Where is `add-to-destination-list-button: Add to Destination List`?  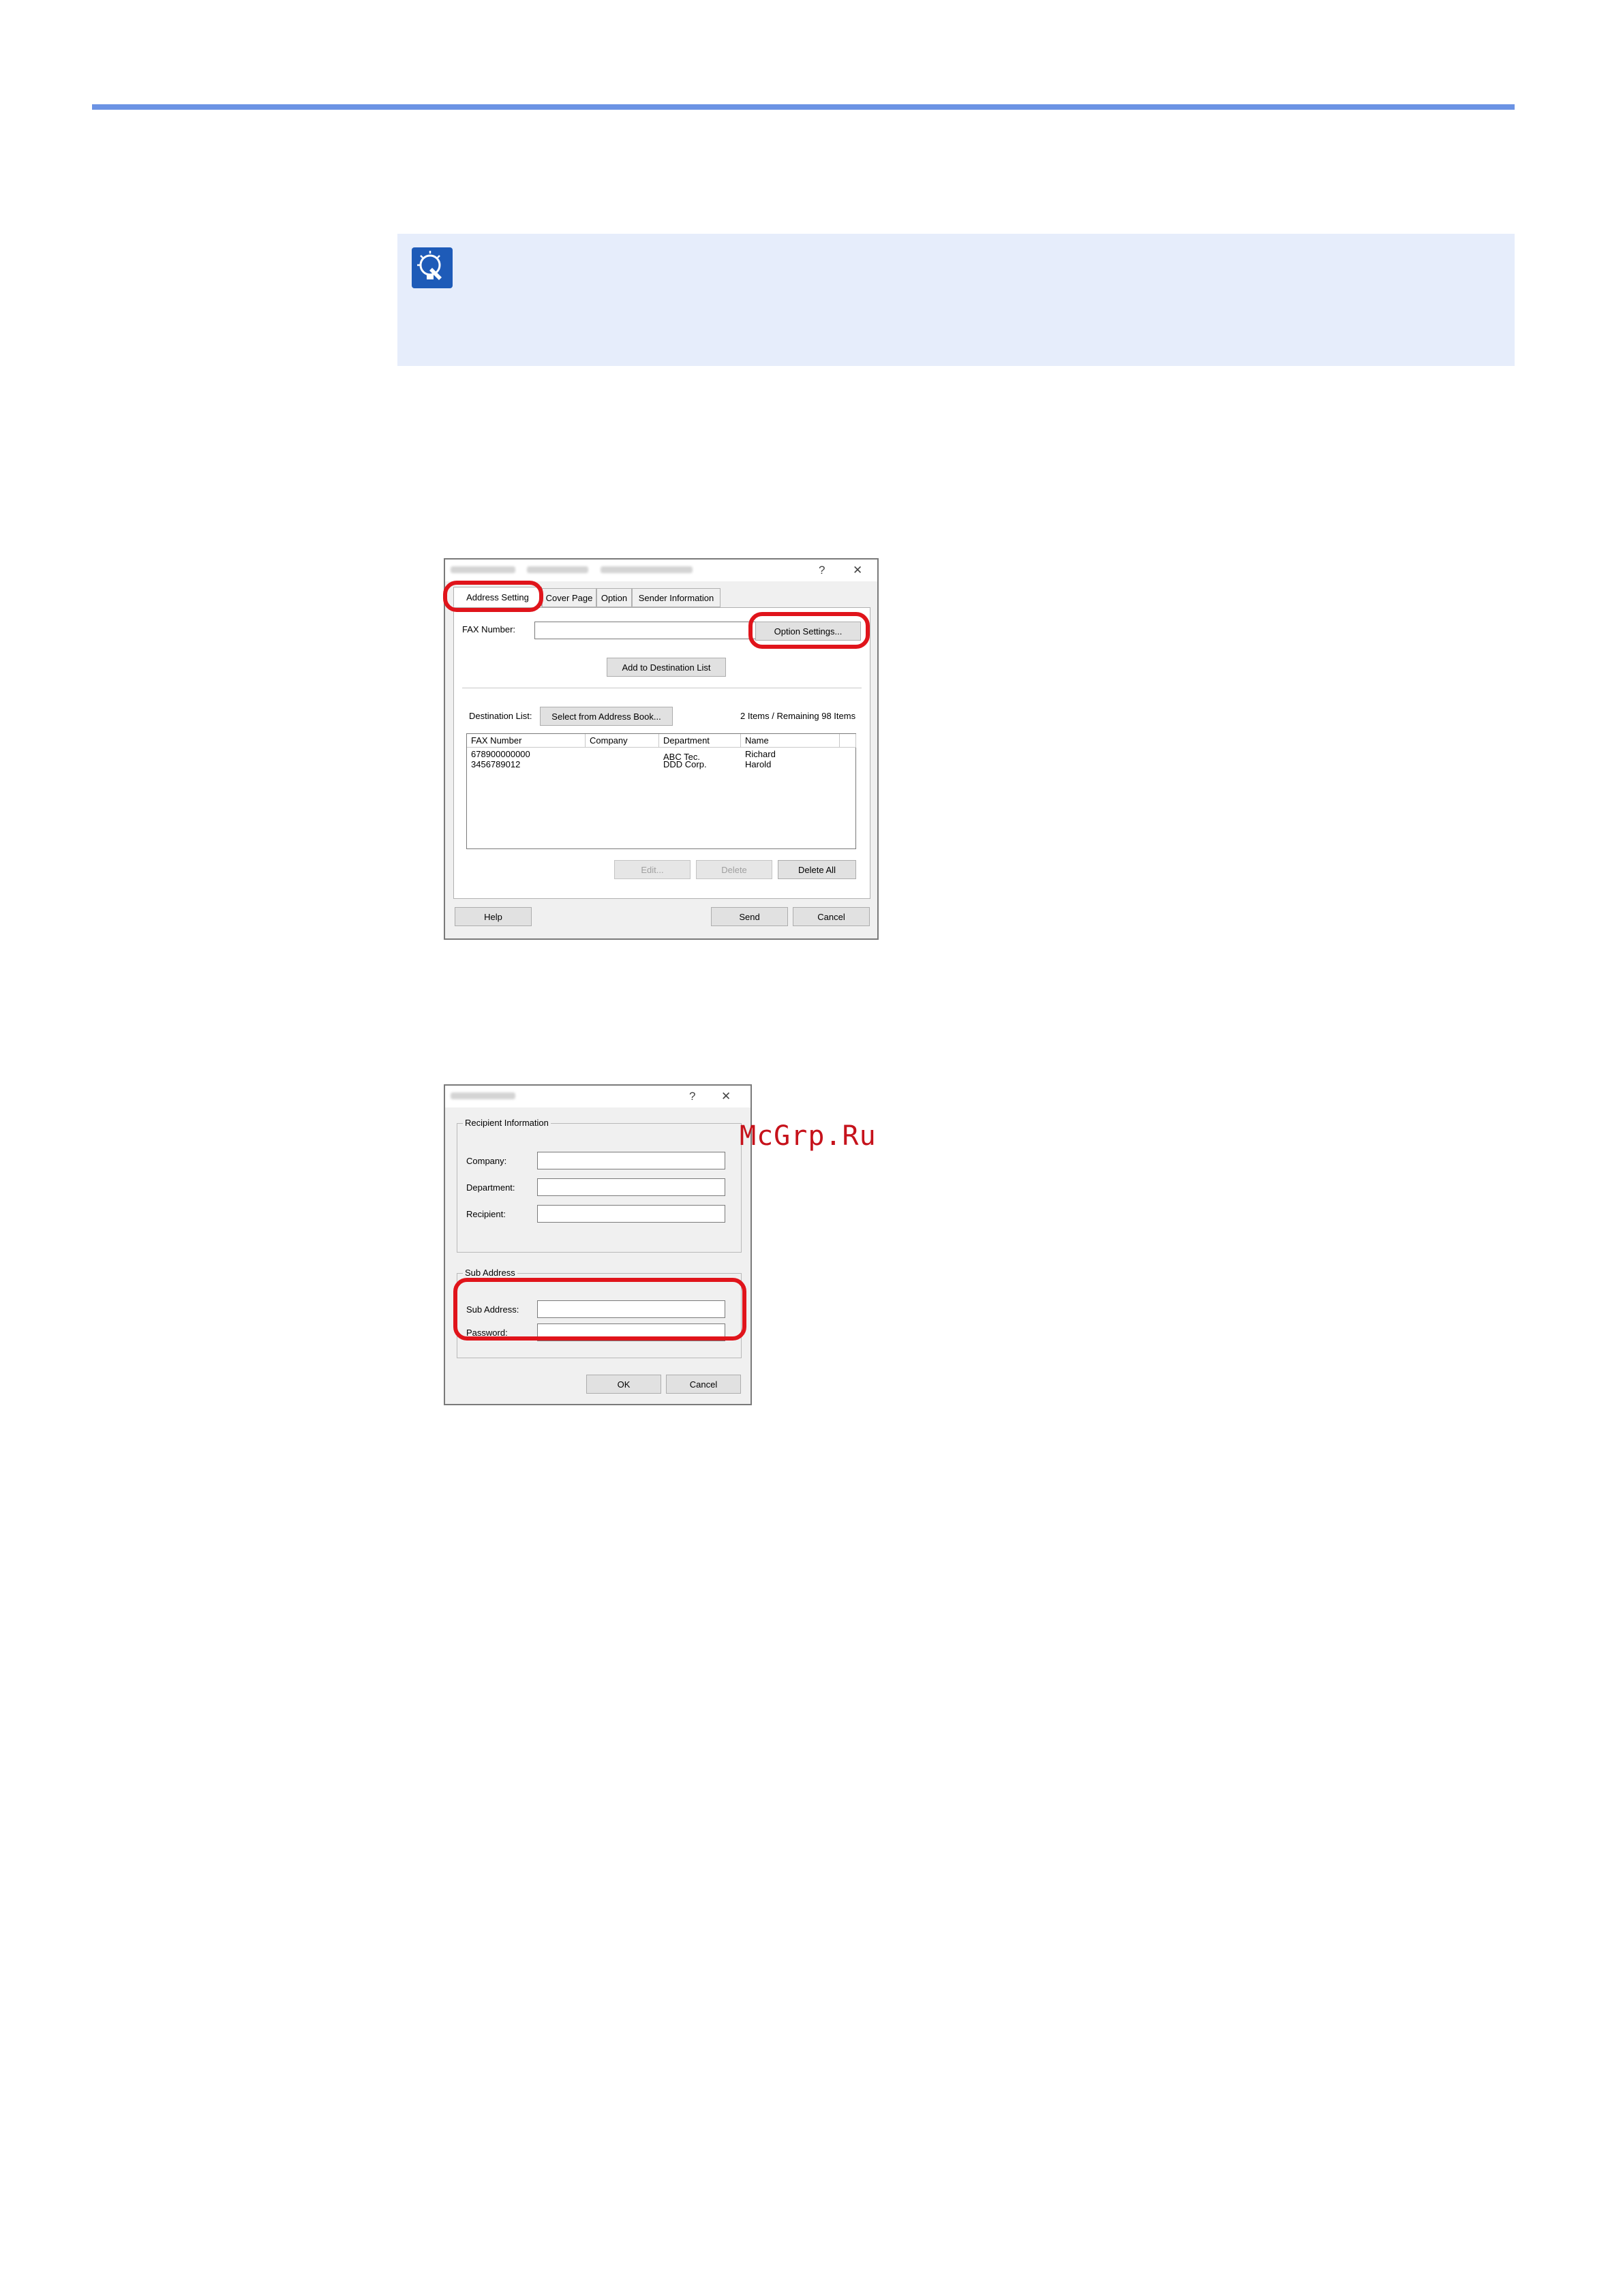 add-to-destination-list-button: Add to Destination List is located at coordinates (667, 667).